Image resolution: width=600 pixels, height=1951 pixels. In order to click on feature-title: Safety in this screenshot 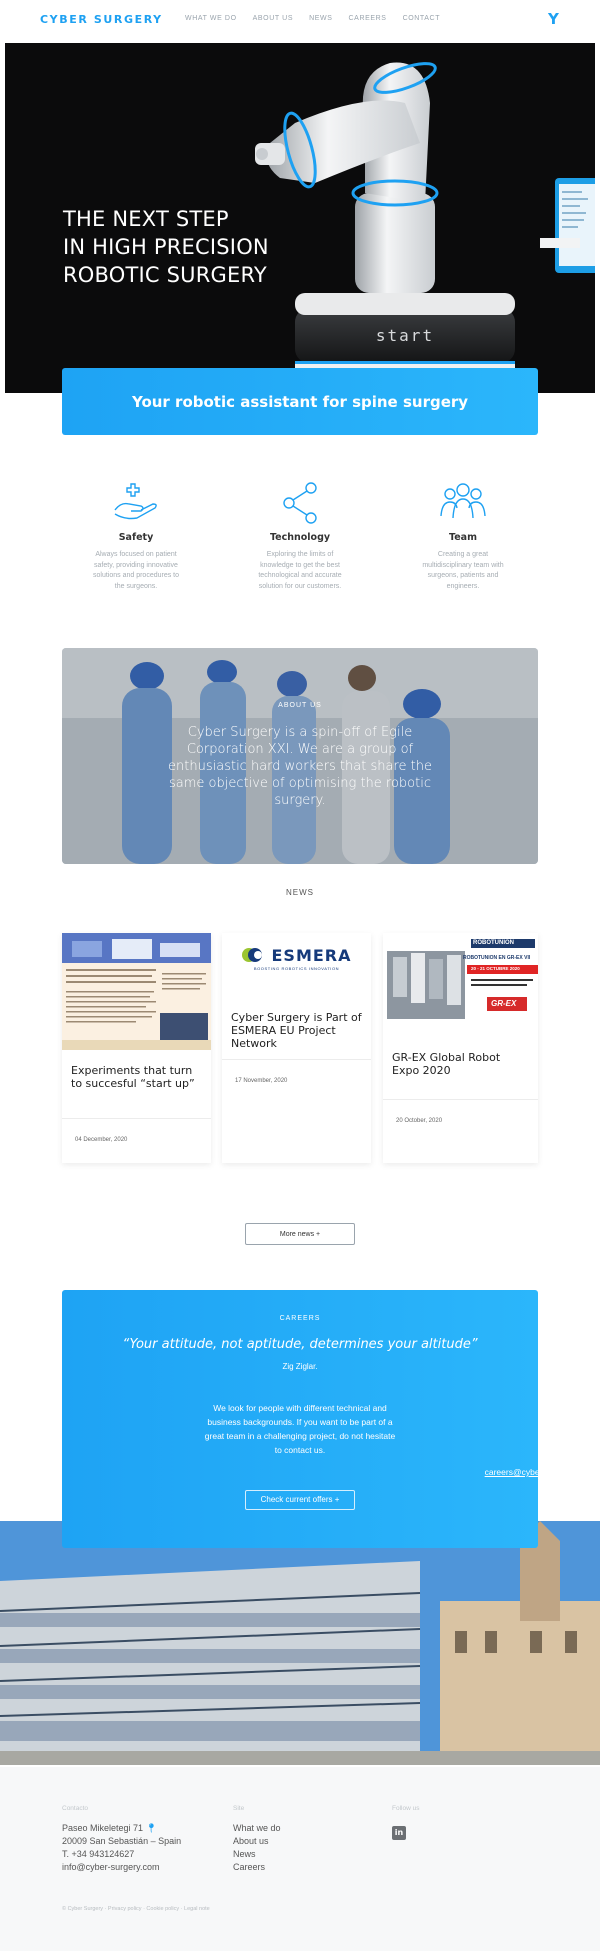, I will do `click(136, 537)`.